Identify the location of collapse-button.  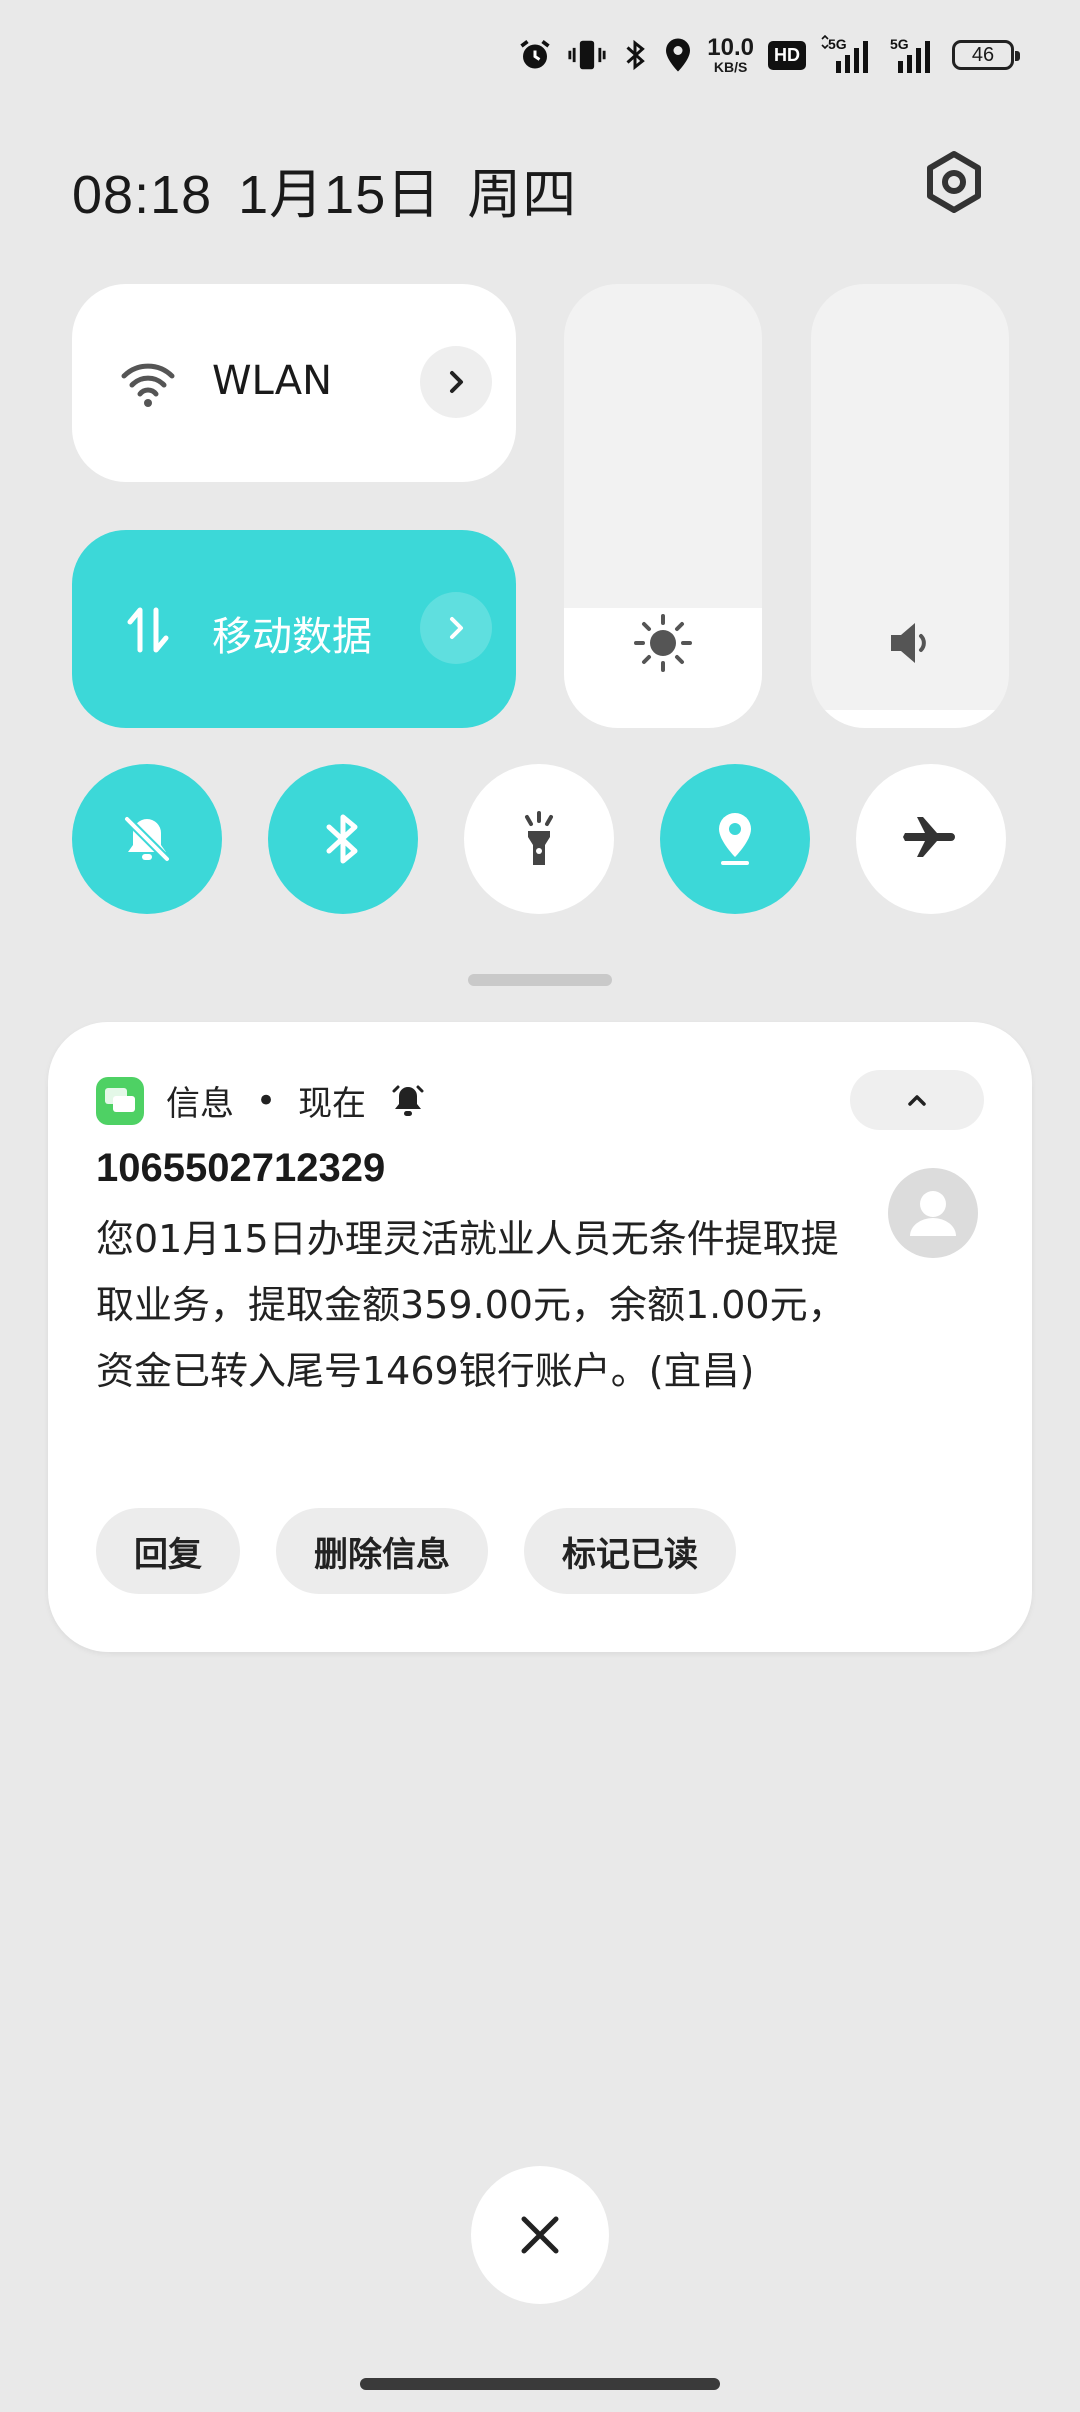
(917, 1100).